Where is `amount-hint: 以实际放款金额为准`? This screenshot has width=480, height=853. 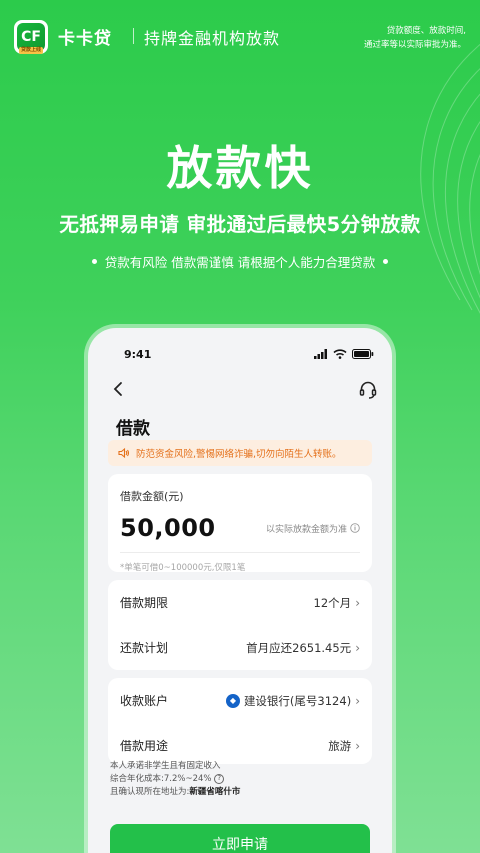 amount-hint: 以实际放款金额为准 is located at coordinates (313, 528).